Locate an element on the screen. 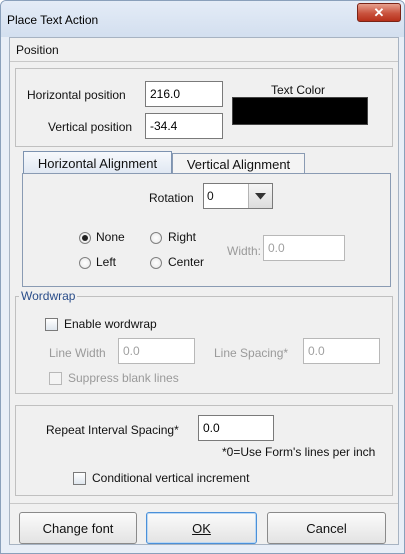 The height and width of the screenshot is (554, 405). ok-button: OK is located at coordinates (201, 528).